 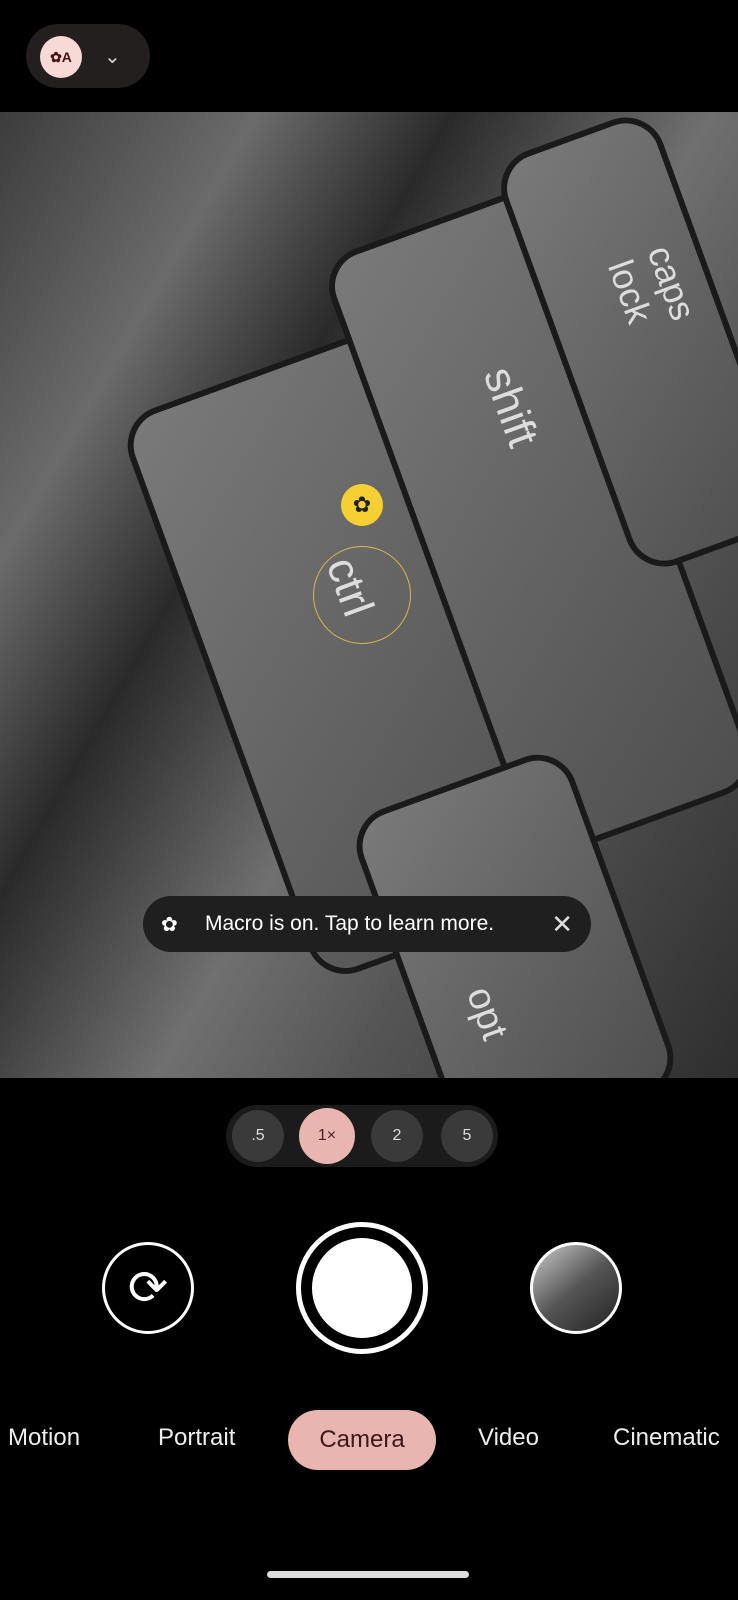 I want to click on mode-selector: ✿A ⌄, so click(x=88, y=56).